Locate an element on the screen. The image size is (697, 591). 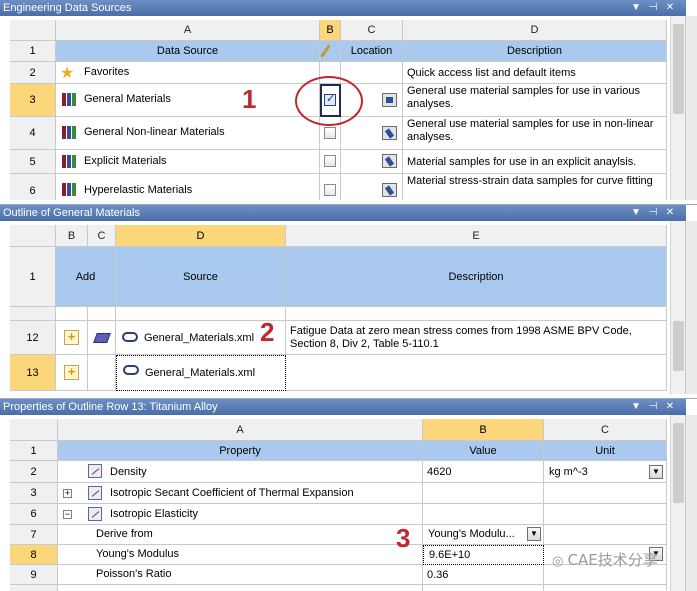
wechat-icon: ◎ is located at coordinates (560, 561).